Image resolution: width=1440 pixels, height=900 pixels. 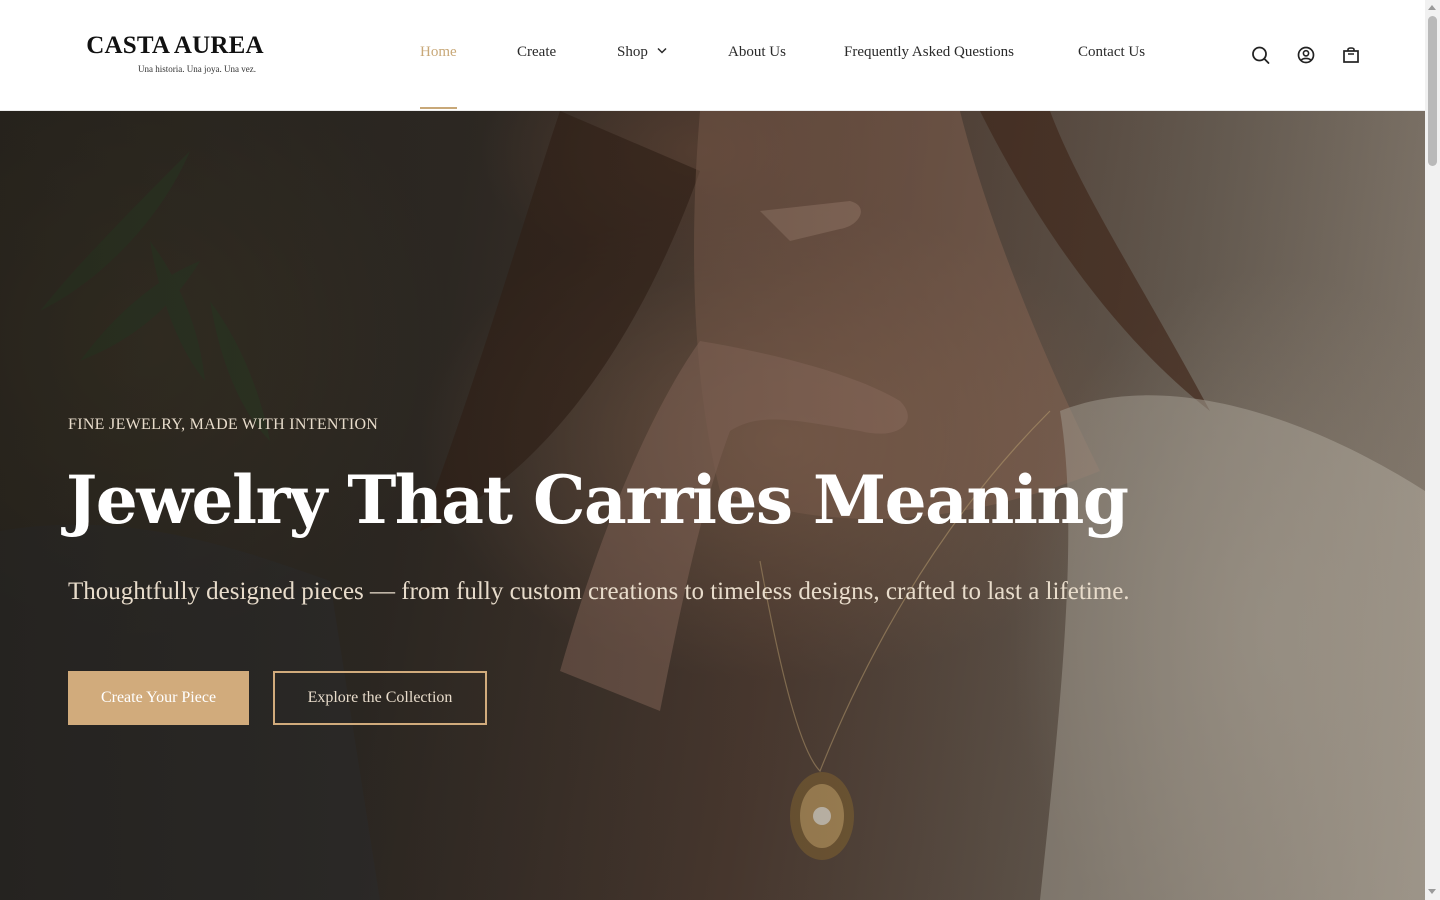 I want to click on cart-icon, so click(x=1351, y=55).